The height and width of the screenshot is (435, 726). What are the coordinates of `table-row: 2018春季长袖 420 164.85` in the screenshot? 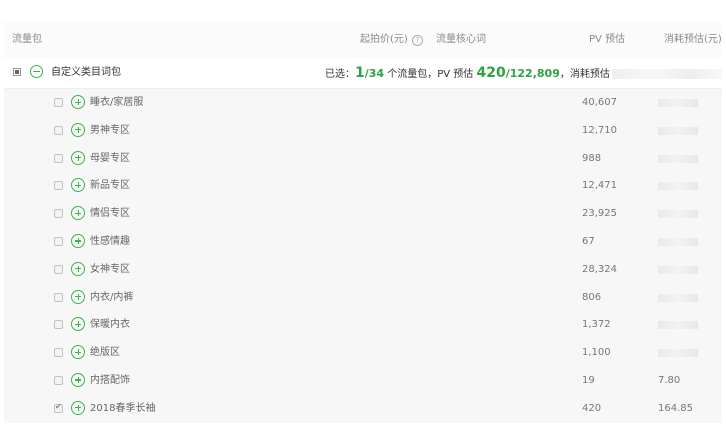 It's located at (363, 409).